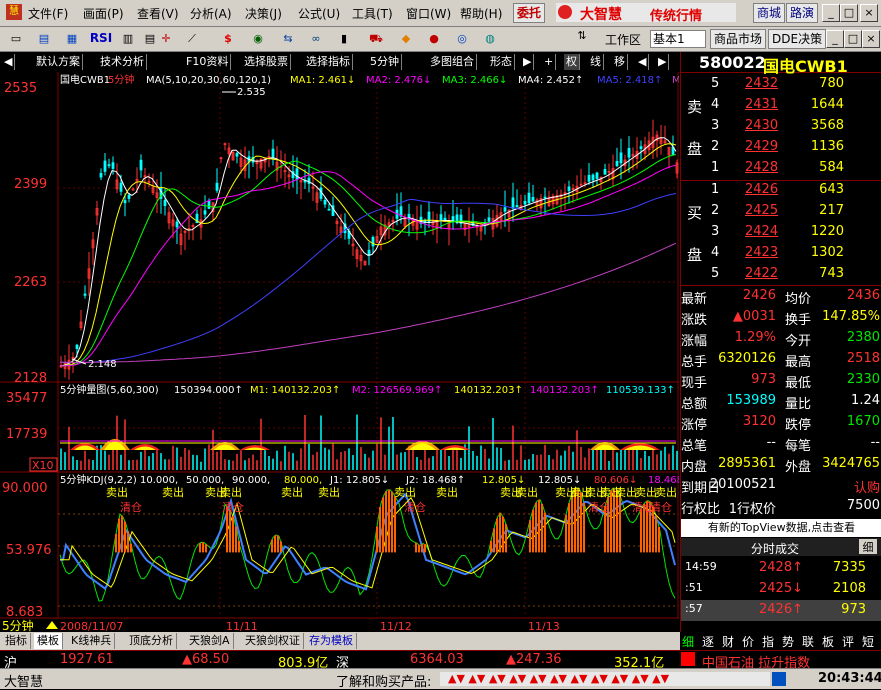  What do you see at coordinates (208, 62) in the screenshot?
I see `tab-f10: F10资料` at bounding box center [208, 62].